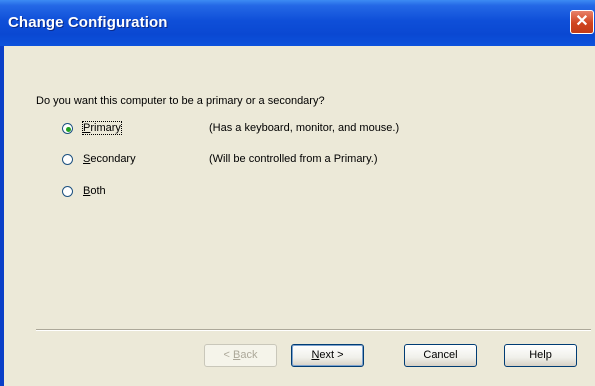 This screenshot has width=595, height=386. I want to click on secondary-radio, so click(67, 159).